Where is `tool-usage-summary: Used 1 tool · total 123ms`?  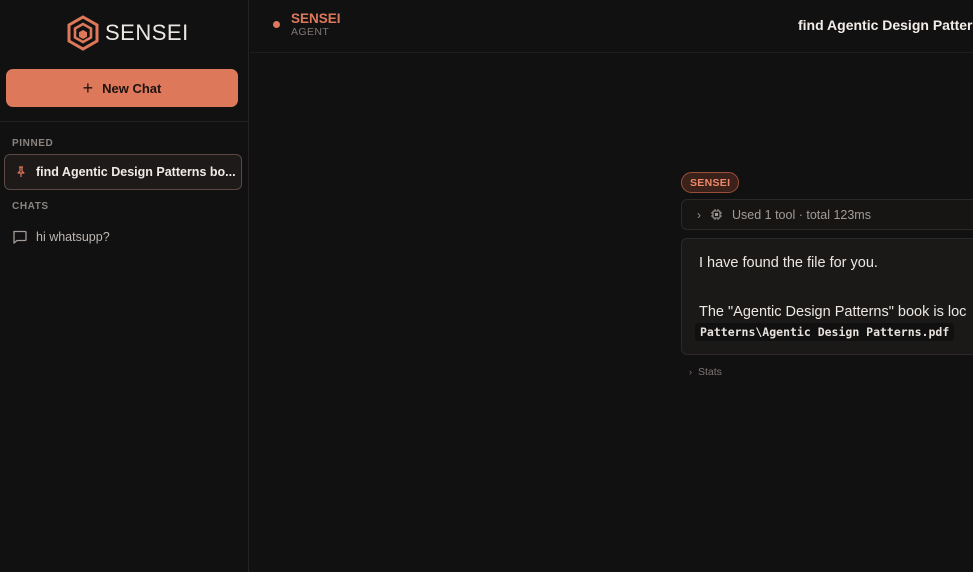
tool-usage-summary: Used 1 tool · total 123ms is located at coordinates (801, 214).